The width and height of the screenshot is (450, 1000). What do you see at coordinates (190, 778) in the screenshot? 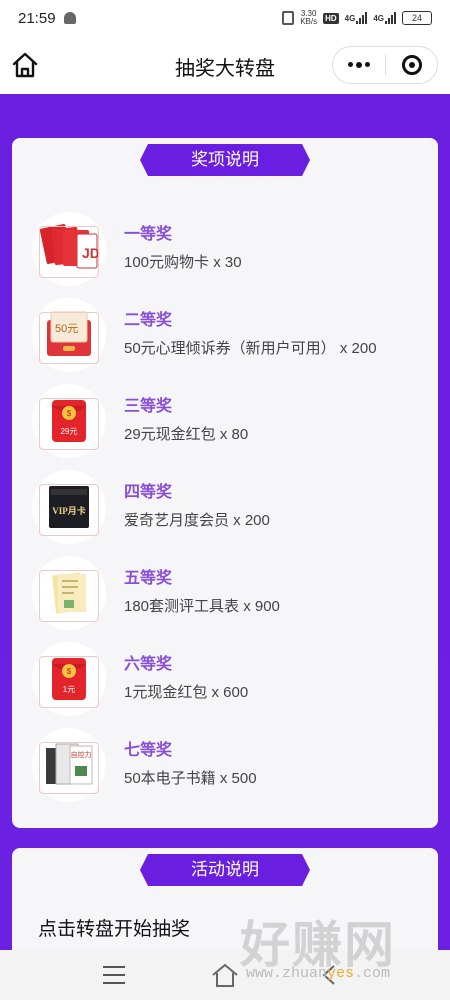
I see `prize-desc: 50本电子书籍 x 500` at bounding box center [190, 778].